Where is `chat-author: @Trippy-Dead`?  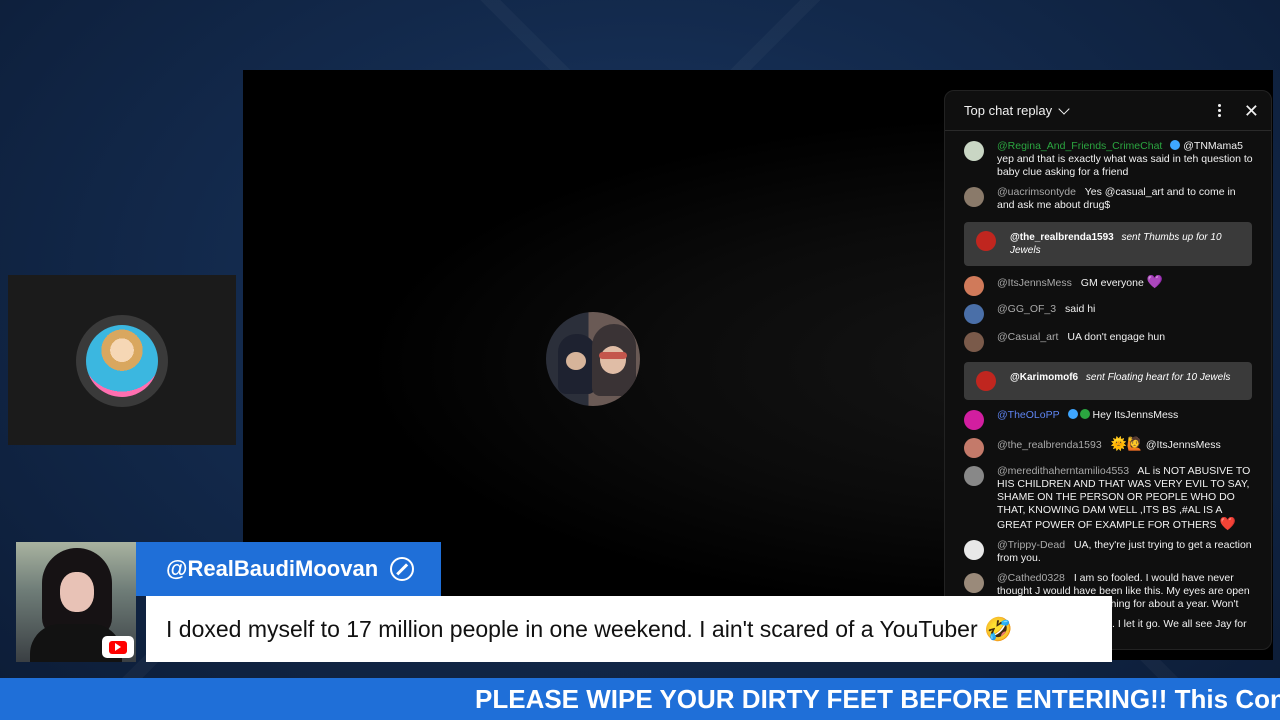
chat-author: @Trippy-Dead is located at coordinates (1031, 545).